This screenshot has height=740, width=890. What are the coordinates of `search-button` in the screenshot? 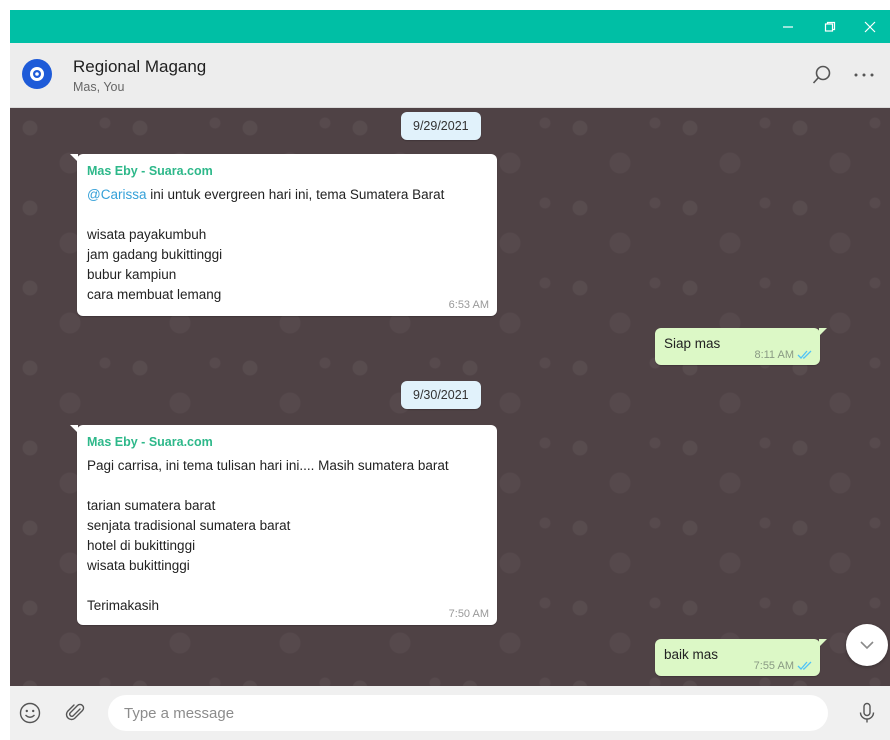 It's located at (822, 75).